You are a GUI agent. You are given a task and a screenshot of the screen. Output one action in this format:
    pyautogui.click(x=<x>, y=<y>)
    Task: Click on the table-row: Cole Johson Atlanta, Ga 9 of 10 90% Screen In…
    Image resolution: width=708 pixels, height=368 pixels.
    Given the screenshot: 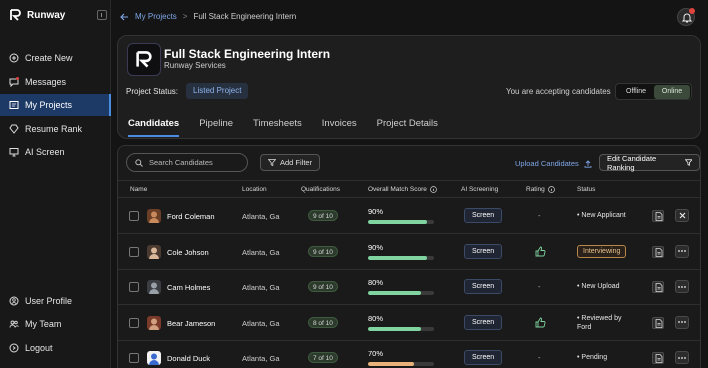 What is the action you would take?
    pyautogui.click(x=409, y=252)
    